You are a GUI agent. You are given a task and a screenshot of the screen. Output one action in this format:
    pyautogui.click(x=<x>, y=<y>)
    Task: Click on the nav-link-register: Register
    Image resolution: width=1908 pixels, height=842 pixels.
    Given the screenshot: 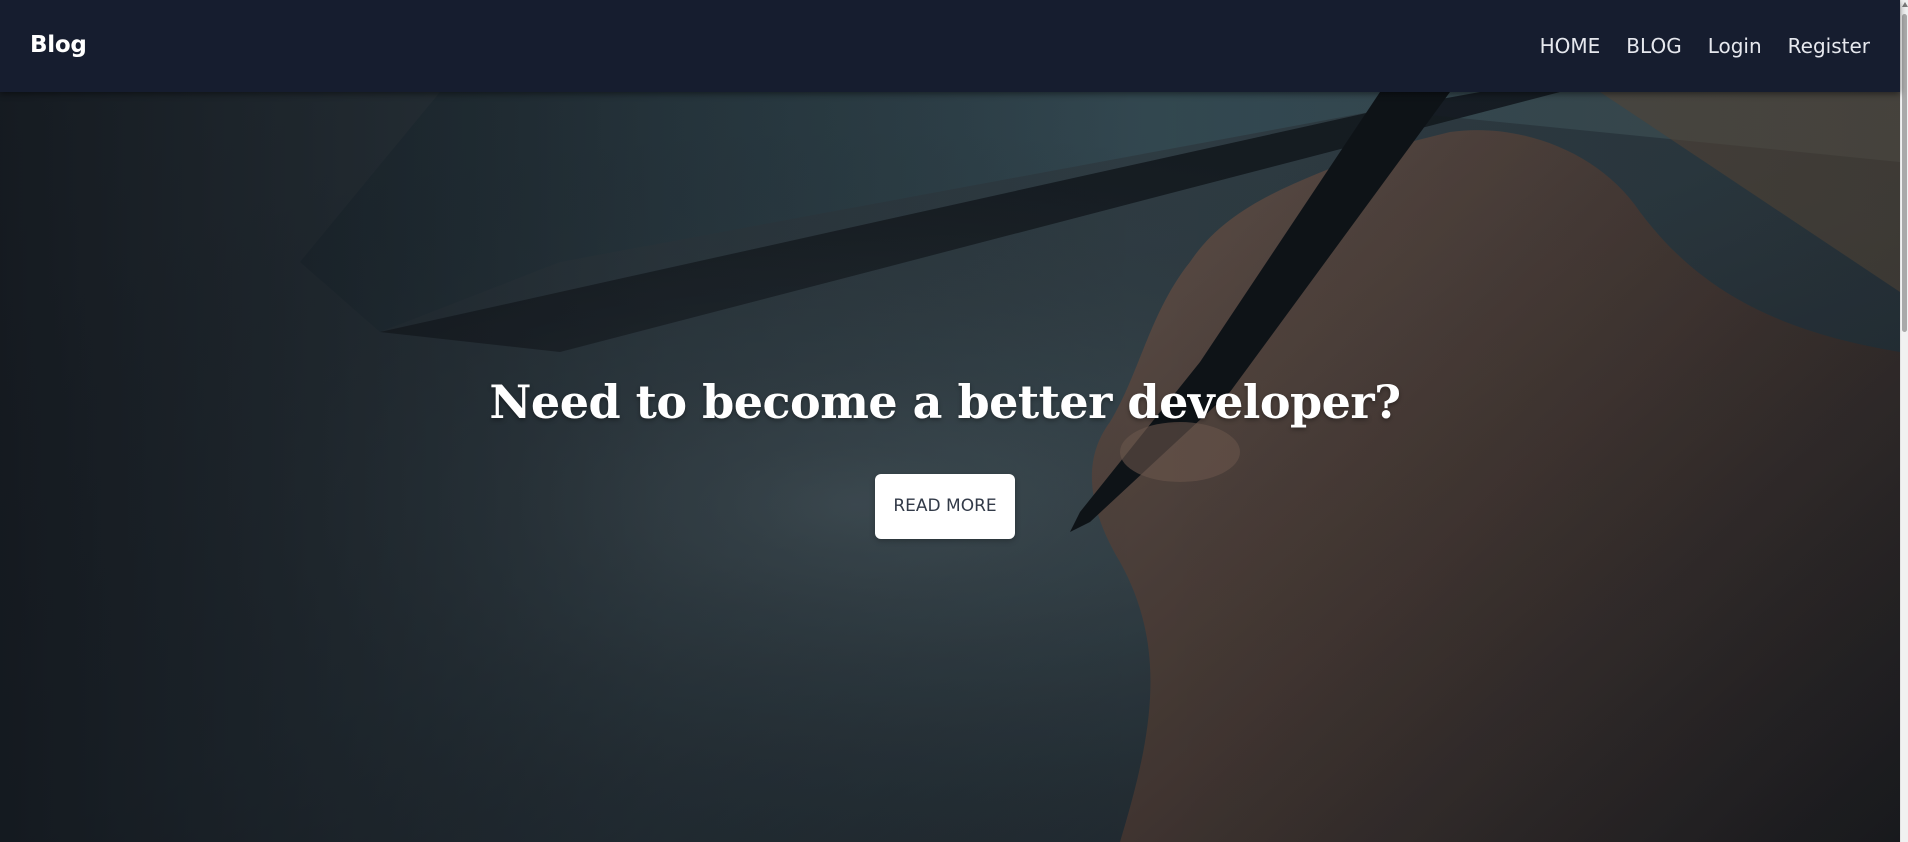 What is the action you would take?
    pyautogui.click(x=1829, y=46)
    